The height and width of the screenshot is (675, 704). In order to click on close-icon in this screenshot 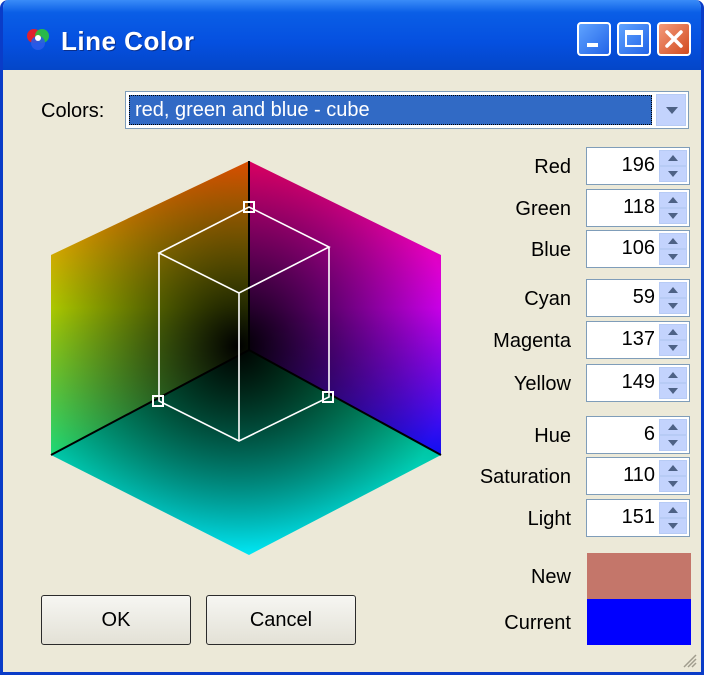, I will do `click(674, 39)`.